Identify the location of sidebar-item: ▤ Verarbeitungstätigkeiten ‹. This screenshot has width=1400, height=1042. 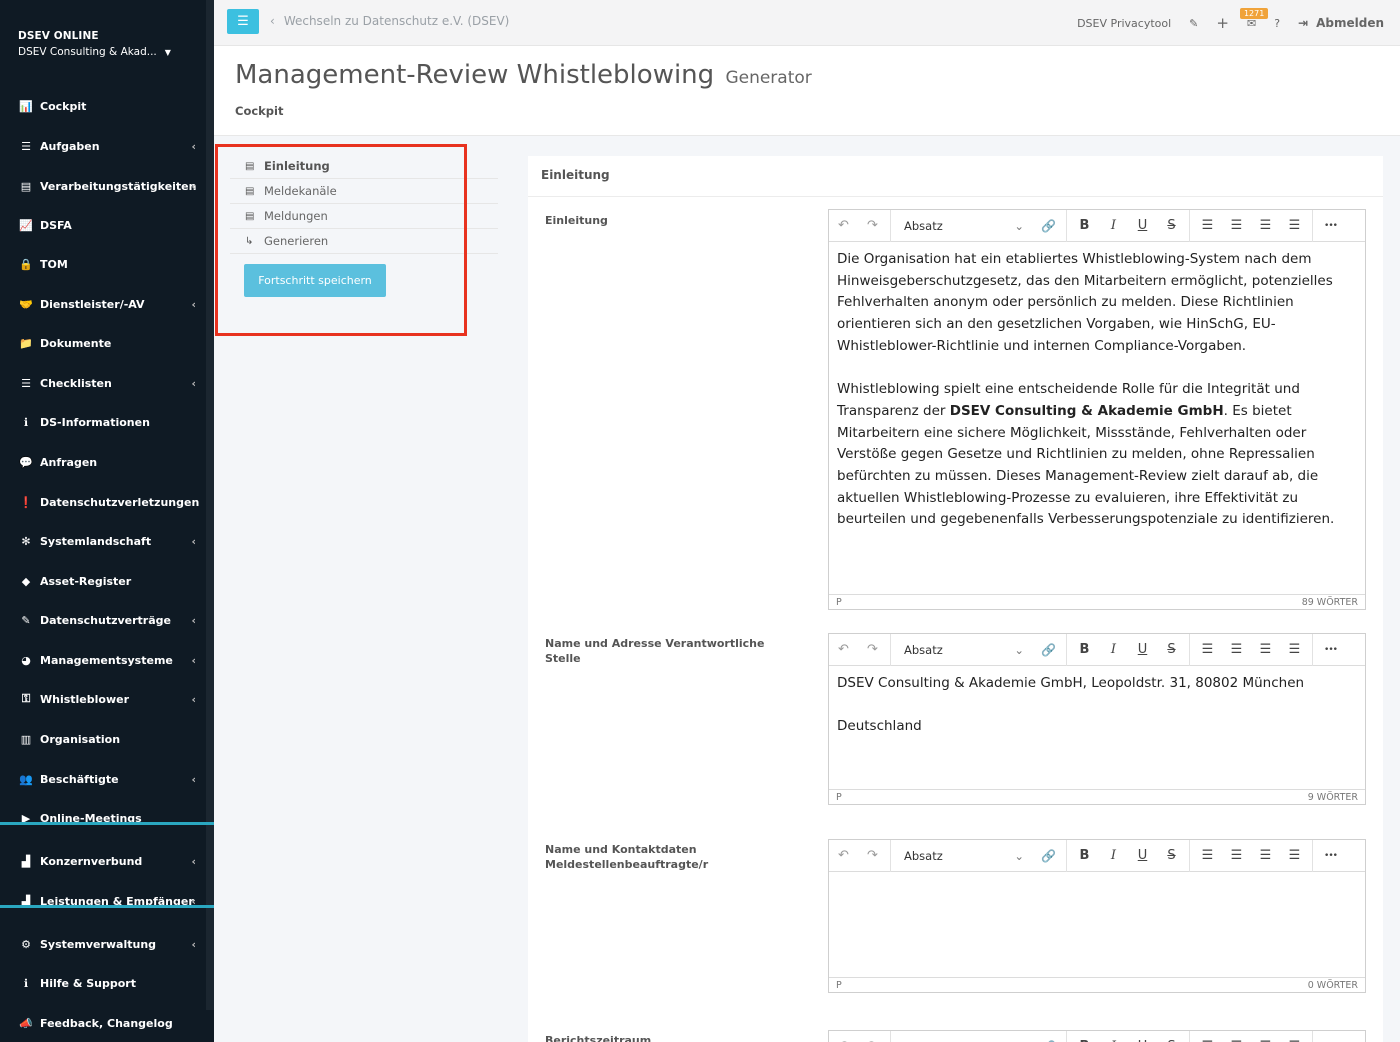
(103, 186).